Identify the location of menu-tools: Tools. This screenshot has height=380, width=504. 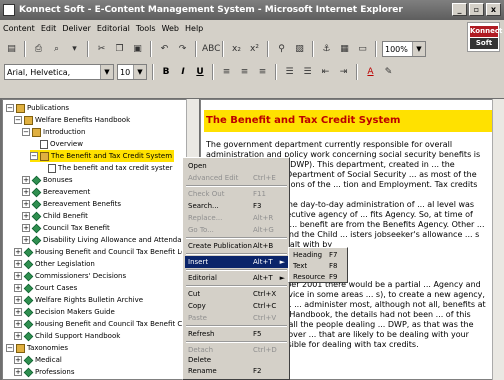
(146, 28).